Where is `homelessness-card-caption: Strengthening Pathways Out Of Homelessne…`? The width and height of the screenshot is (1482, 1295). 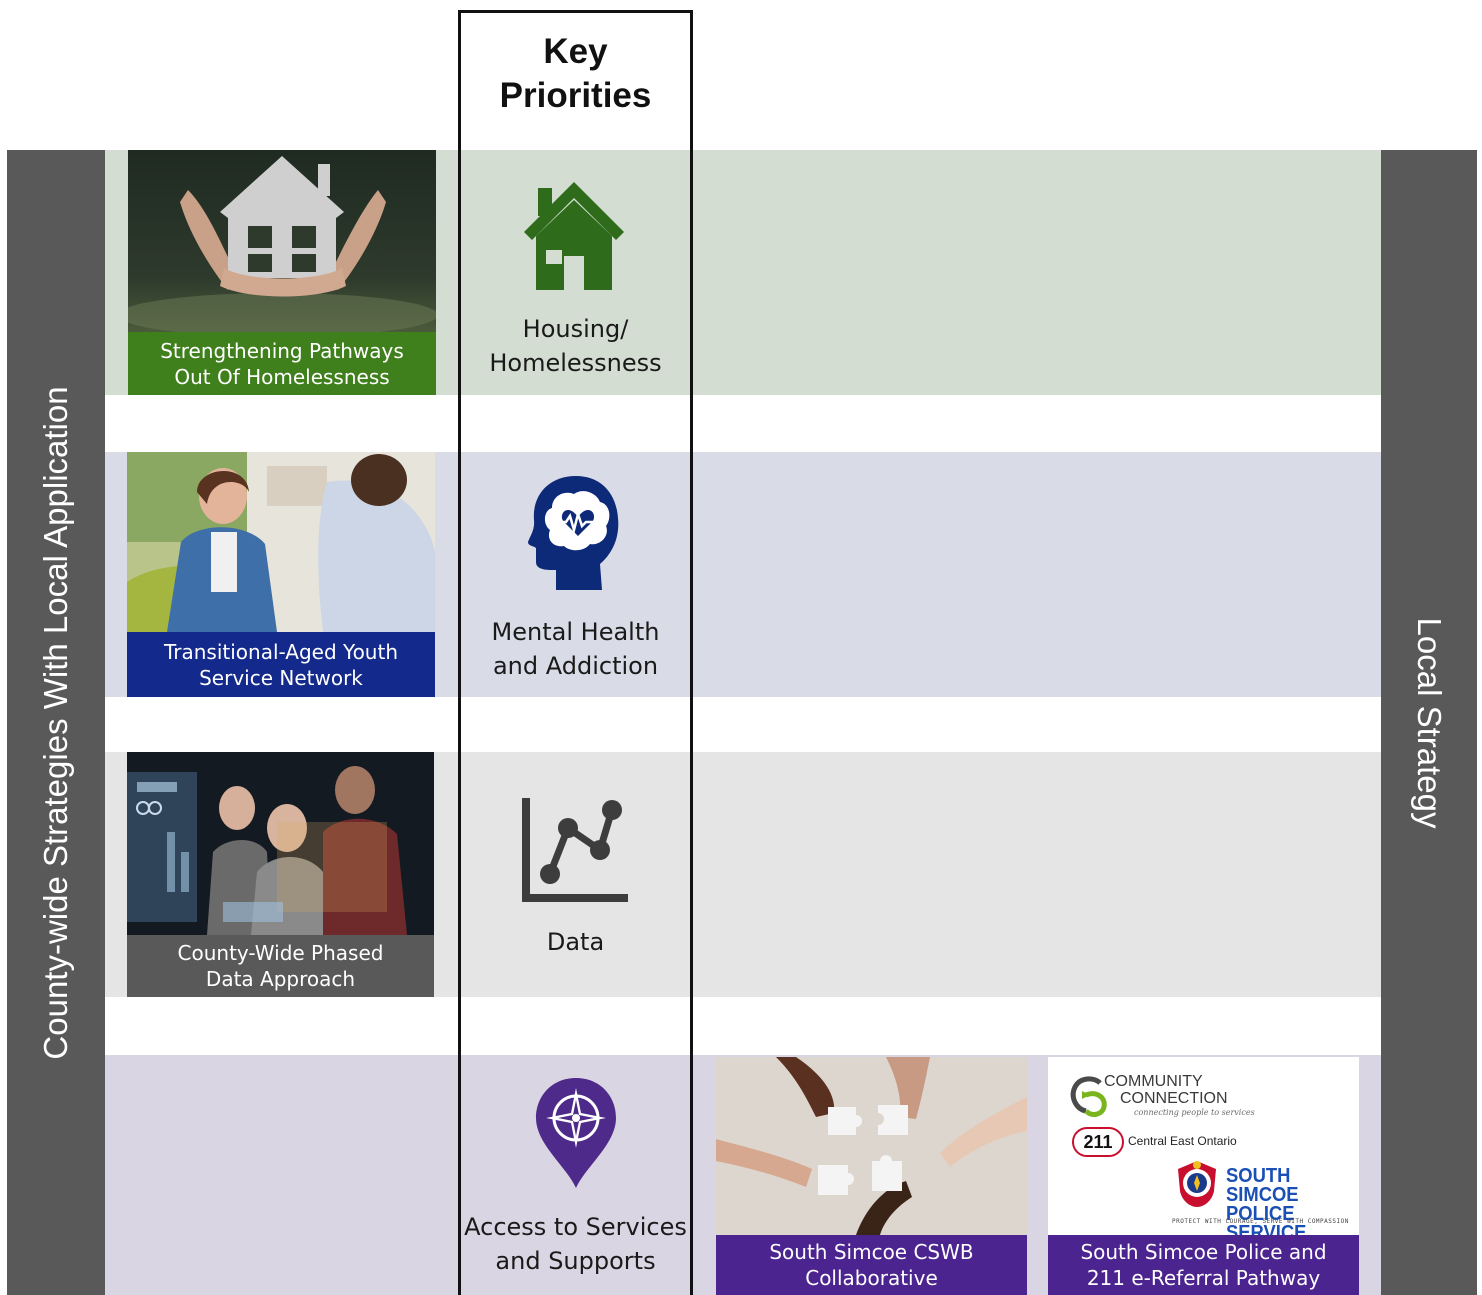 homelessness-card-caption: Strengthening Pathways Out Of Homelessne… is located at coordinates (282, 363).